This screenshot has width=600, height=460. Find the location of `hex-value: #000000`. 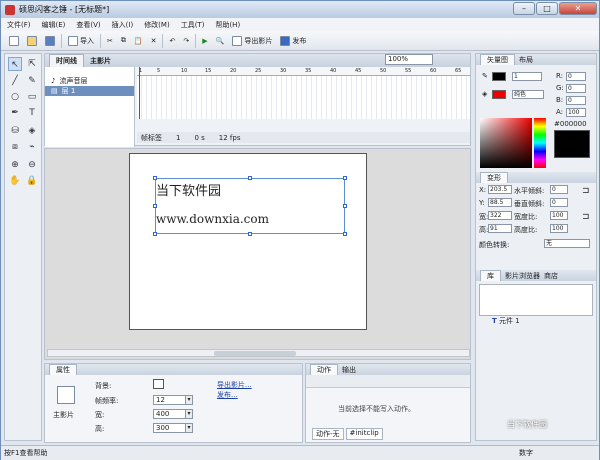

hex-value: #000000 is located at coordinates (570, 124).